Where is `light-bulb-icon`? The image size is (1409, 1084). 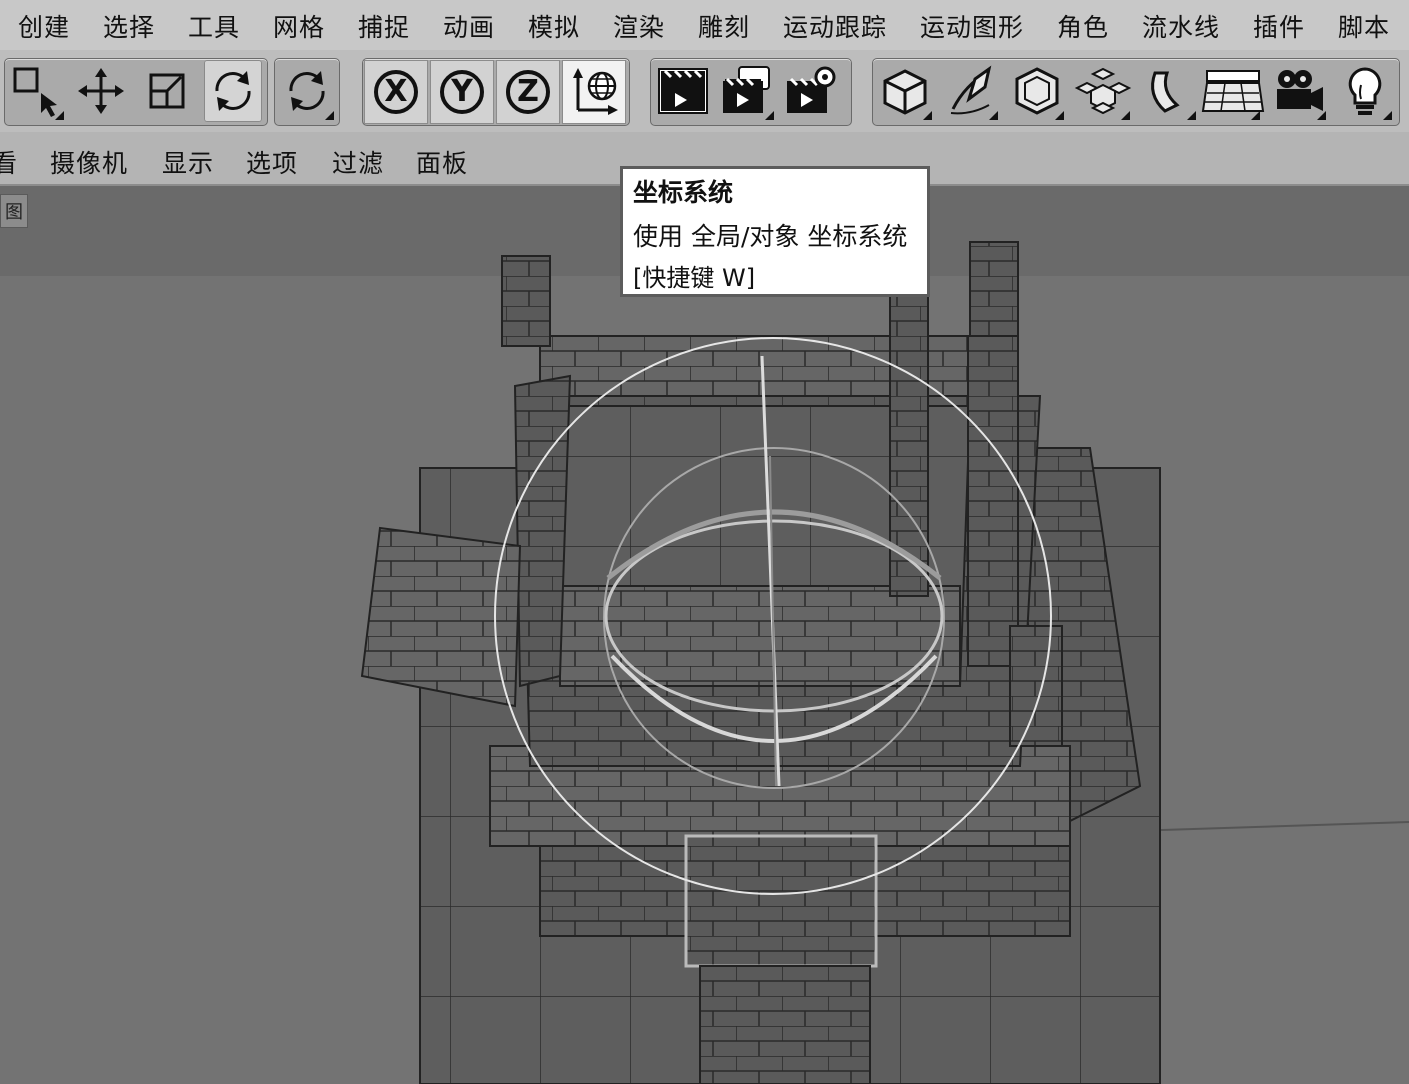 light-bulb-icon is located at coordinates (1365, 91).